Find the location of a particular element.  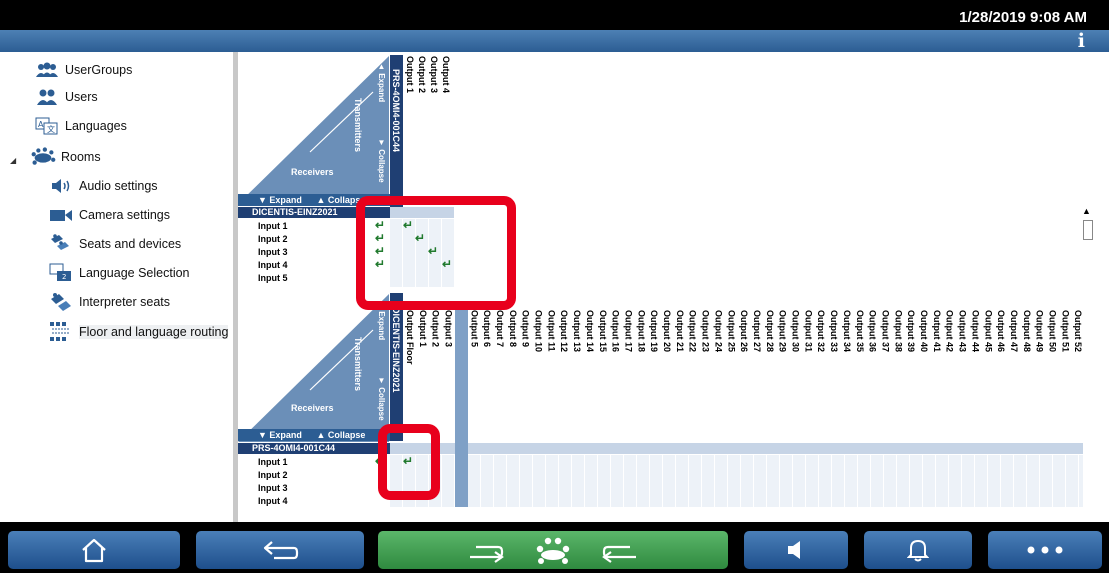

language-selection-icon: 2 is located at coordinates (61, 273).